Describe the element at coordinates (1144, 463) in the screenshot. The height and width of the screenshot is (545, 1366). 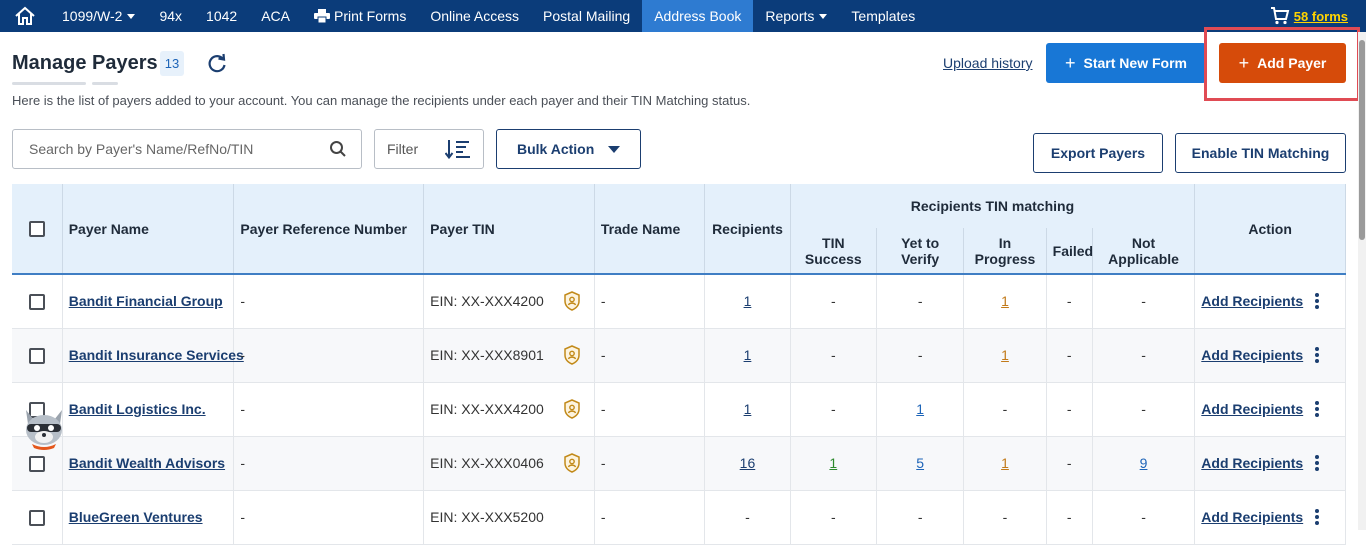
I see `not-applicable-link: 9` at that location.